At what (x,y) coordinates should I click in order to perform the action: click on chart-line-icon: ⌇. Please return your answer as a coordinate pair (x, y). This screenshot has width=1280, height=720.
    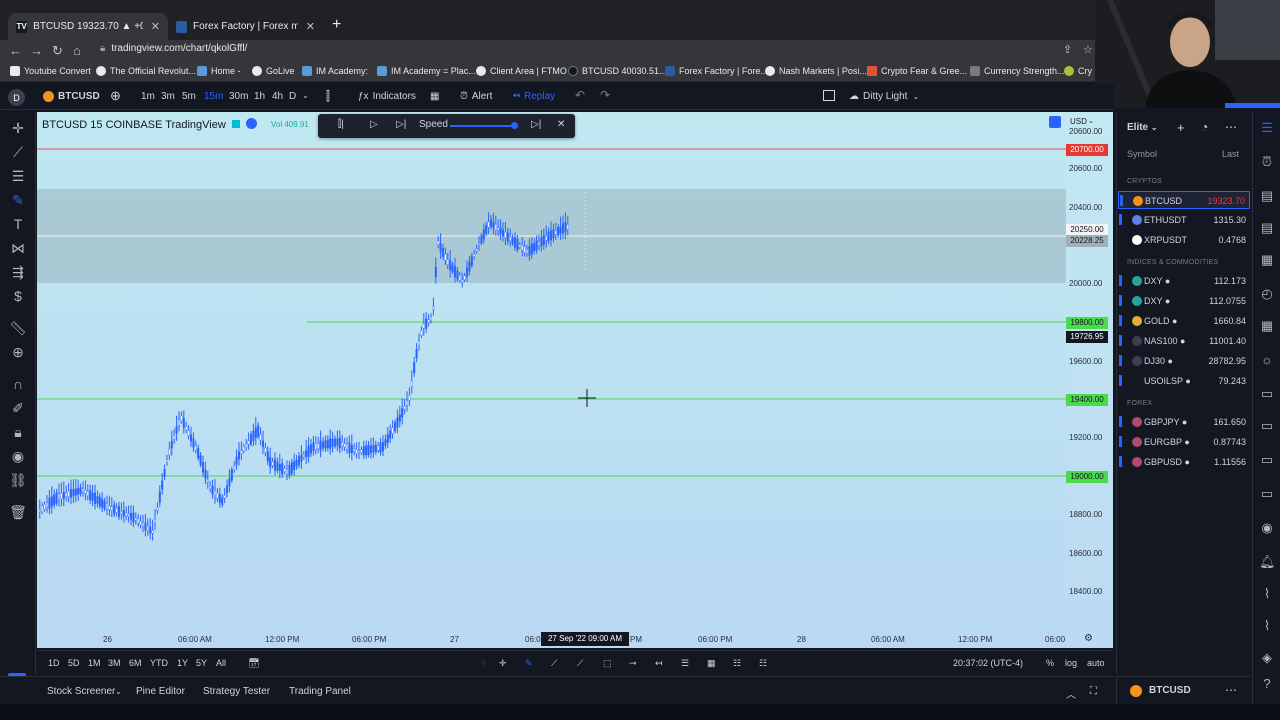
    Looking at the image, I should click on (1267, 594).